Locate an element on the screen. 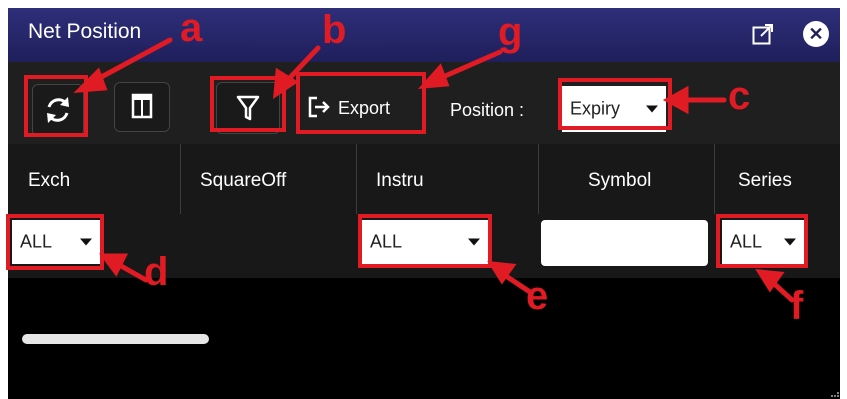  close-icon: ✕ is located at coordinates (816, 34).